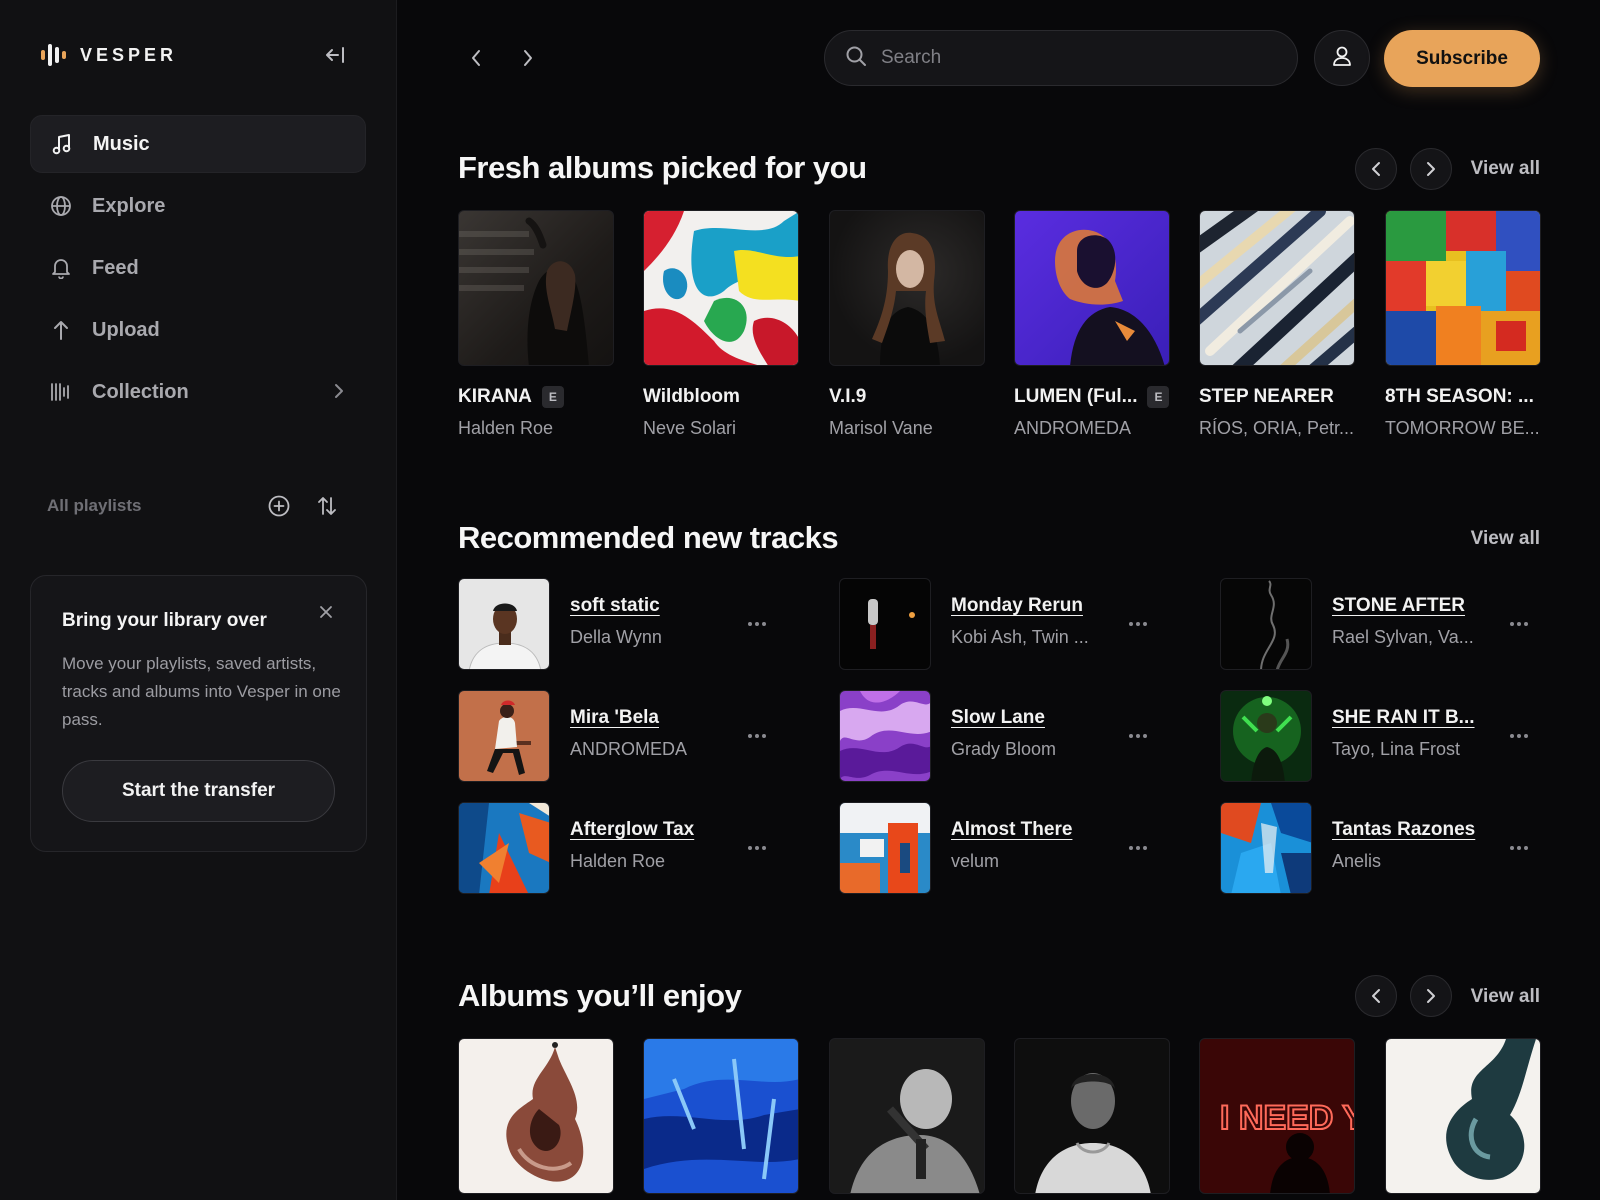 The image size is (1600, 1200). What do you see at coordinates (109, 55) in the screenshot?
I see `brand-logo: VESPER` at bounding box center [109, 55].